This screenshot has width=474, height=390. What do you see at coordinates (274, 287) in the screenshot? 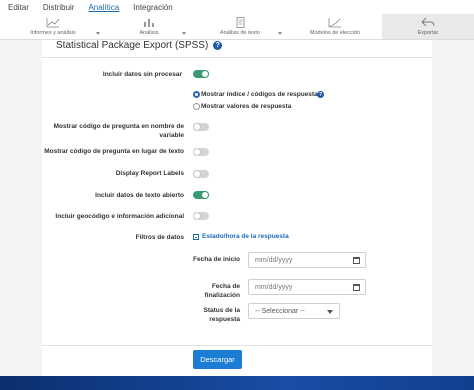
I see `end-date-placeholder: mm/dd/yyyy` at bounding box center [274, 287].